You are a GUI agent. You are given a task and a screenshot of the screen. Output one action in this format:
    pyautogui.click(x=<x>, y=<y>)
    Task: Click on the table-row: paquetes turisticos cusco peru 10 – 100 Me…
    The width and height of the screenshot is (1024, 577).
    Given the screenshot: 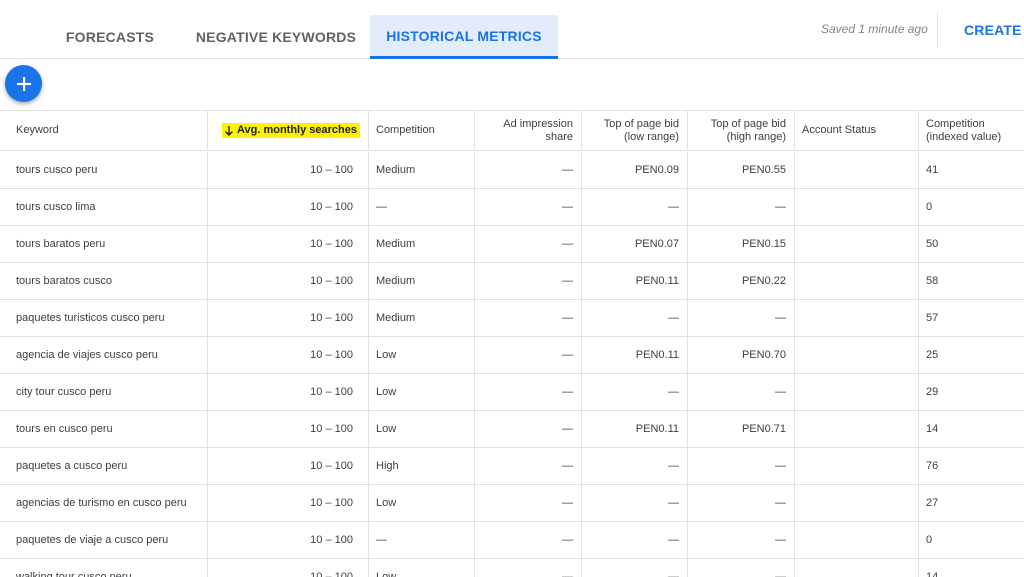 What is the action you would take?
    pyautogui.click(x=512, y=318)
    